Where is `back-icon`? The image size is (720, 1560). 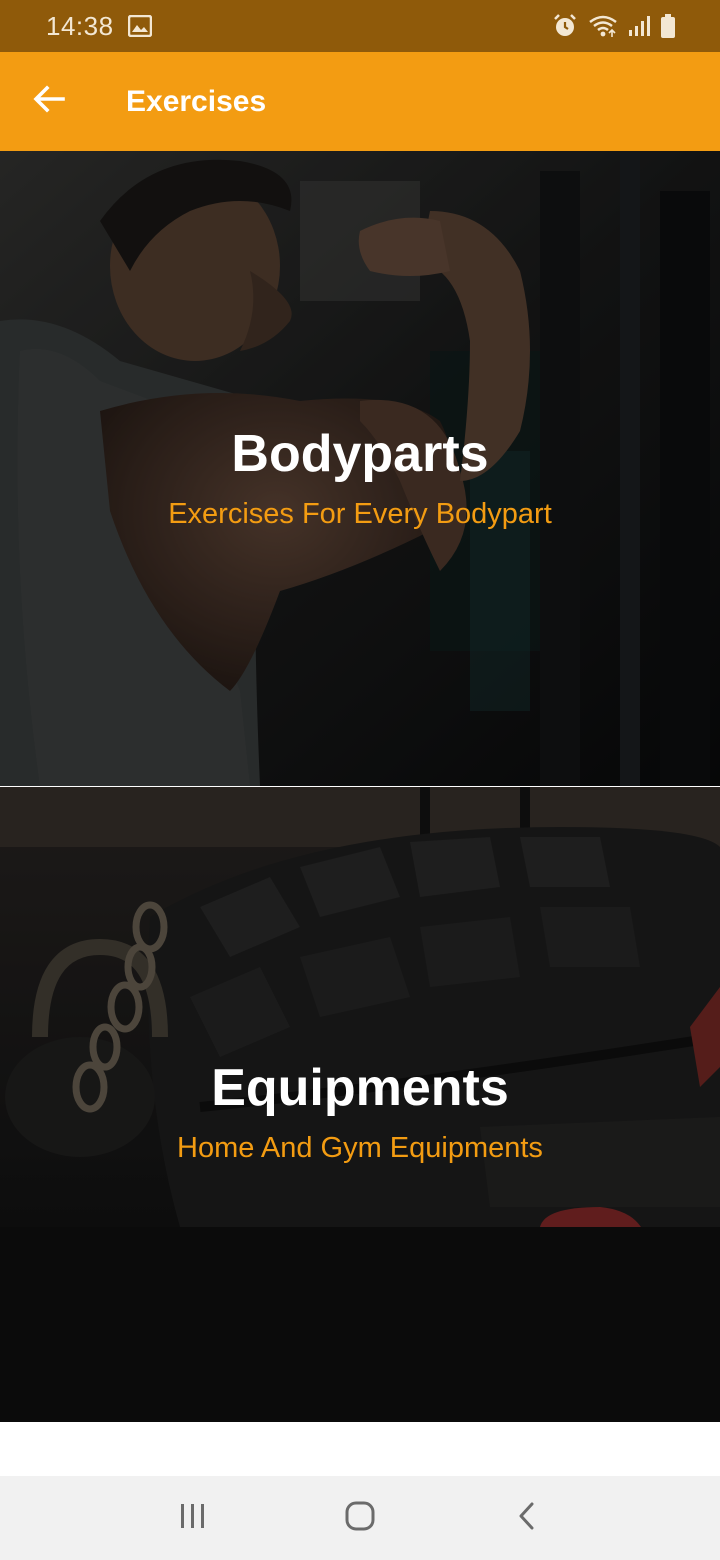
back-icon is located at coordinates (527, 1518).